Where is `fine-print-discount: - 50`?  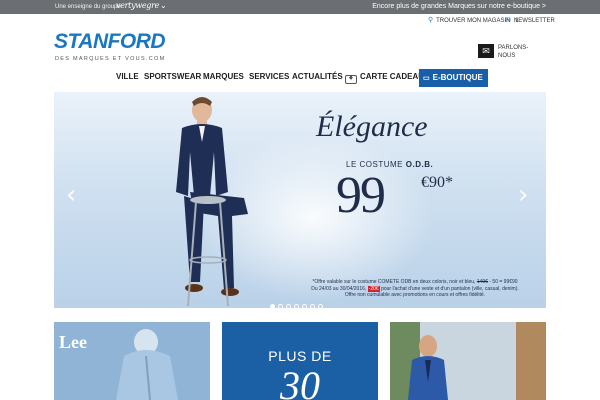 fine-print-discount: - 50 is located at coordinates (493, 282).